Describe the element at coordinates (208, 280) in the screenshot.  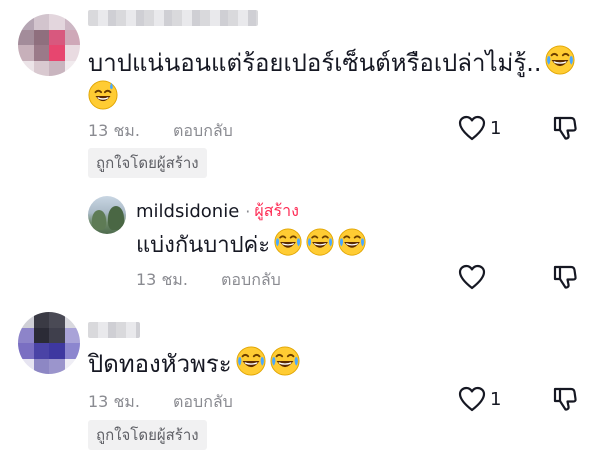
I see `reply-meta: 13 ชม. ตอบกลับ` at that location.